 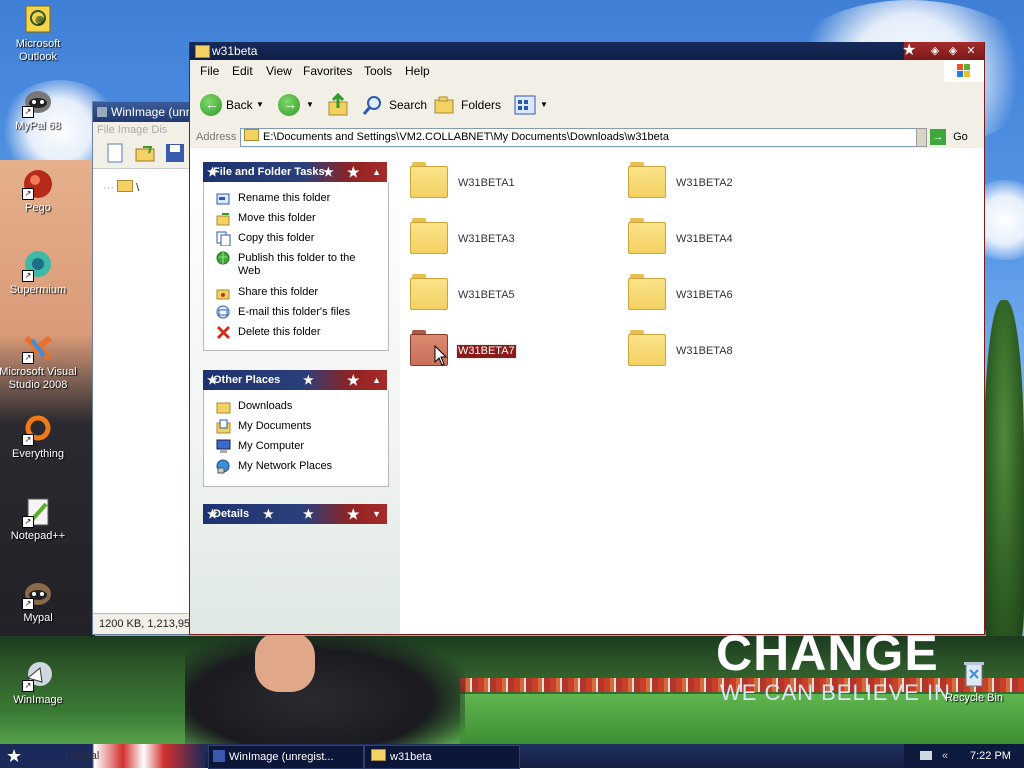 I want to click on minimize-button: ◈, so click(x=935, y=51).